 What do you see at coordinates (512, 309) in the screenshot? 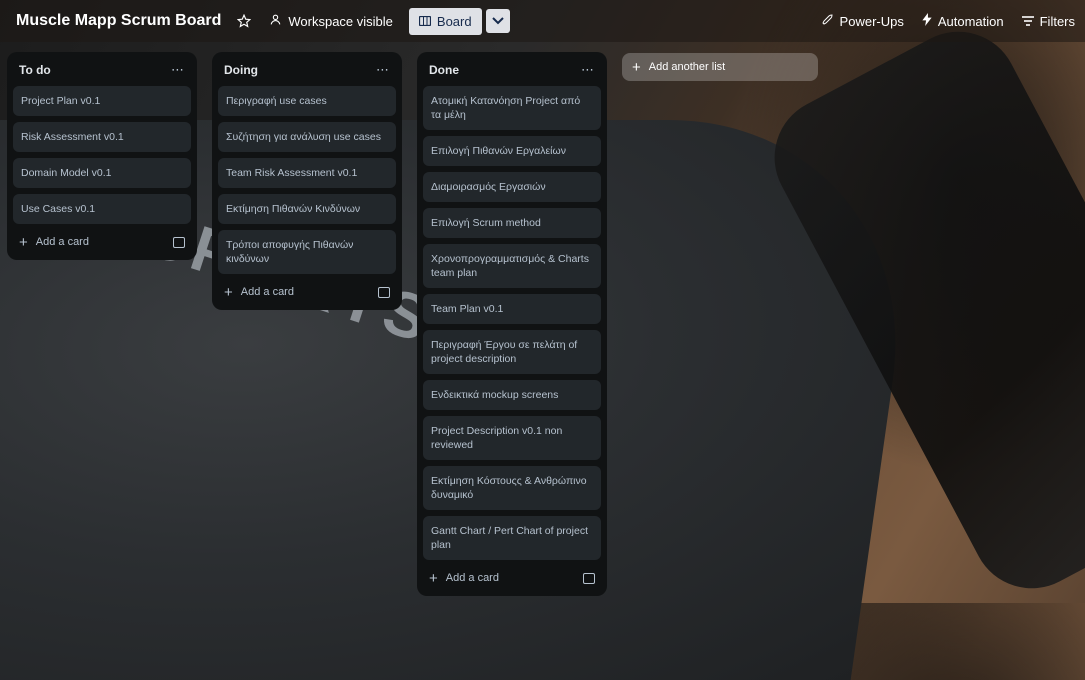
I see `card: Team Plan v0.1` at bounding box center [512, 309].